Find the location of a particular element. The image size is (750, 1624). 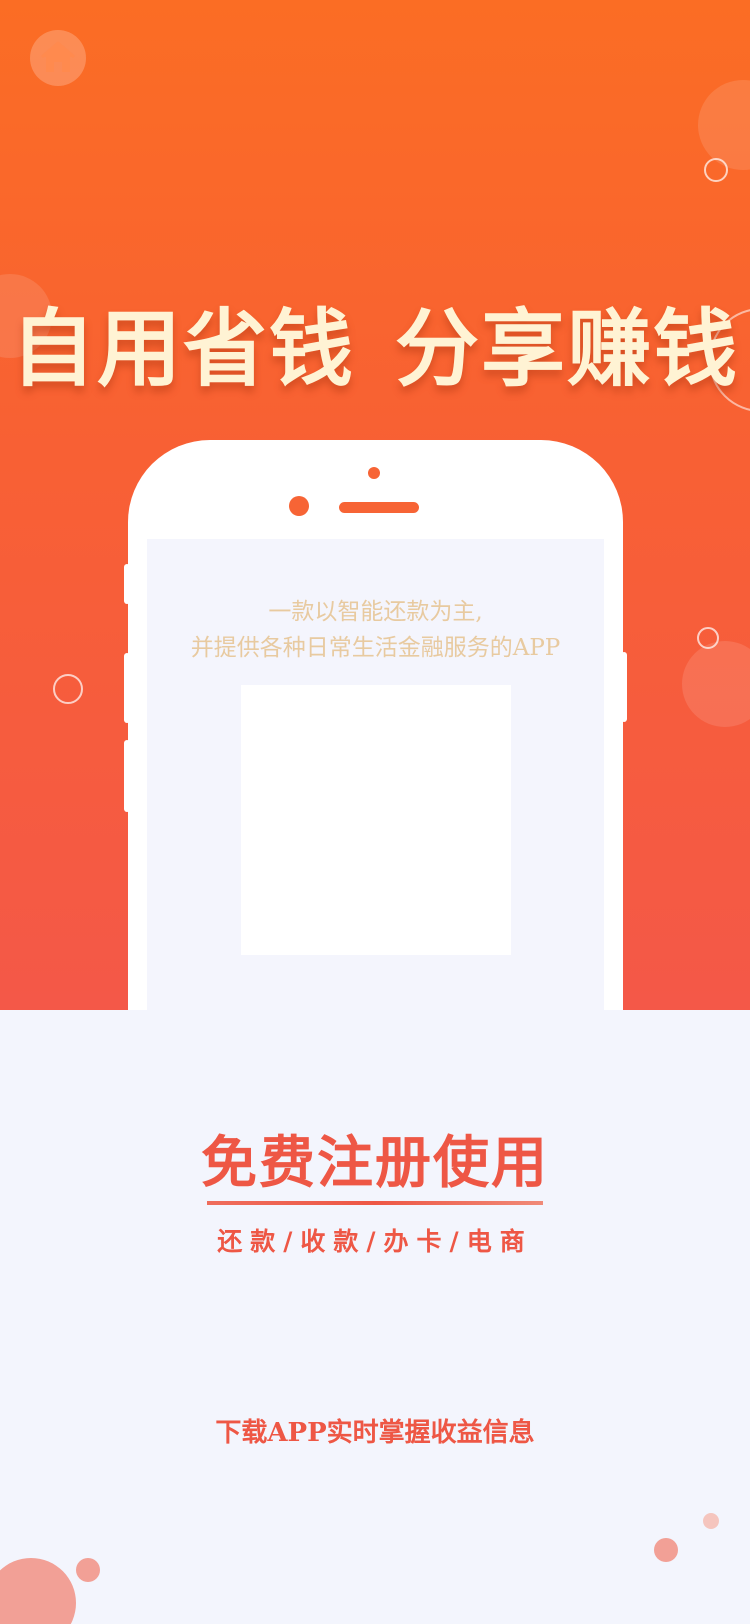

tagline-line-1: 一款以智能还款为主, is located at coordinates (375, 612).